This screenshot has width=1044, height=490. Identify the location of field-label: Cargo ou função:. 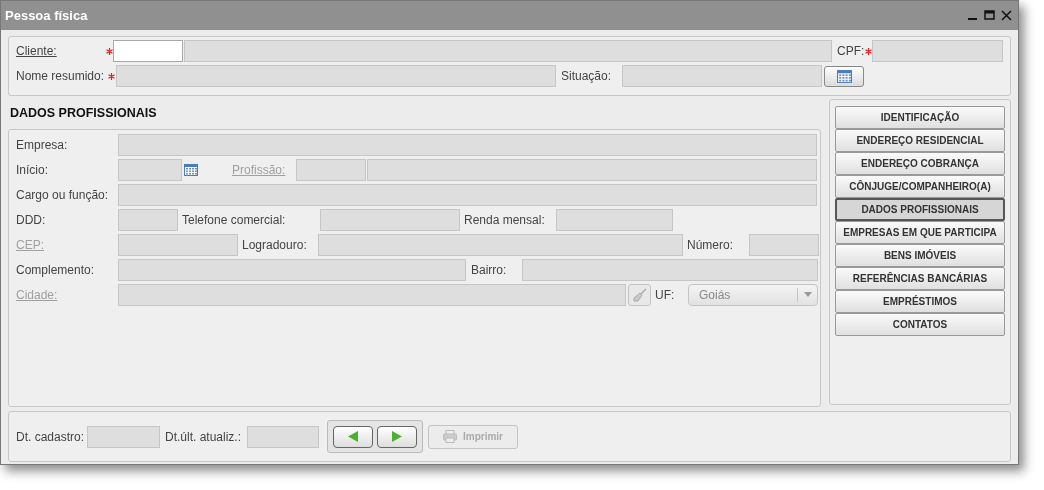
(62, 195).